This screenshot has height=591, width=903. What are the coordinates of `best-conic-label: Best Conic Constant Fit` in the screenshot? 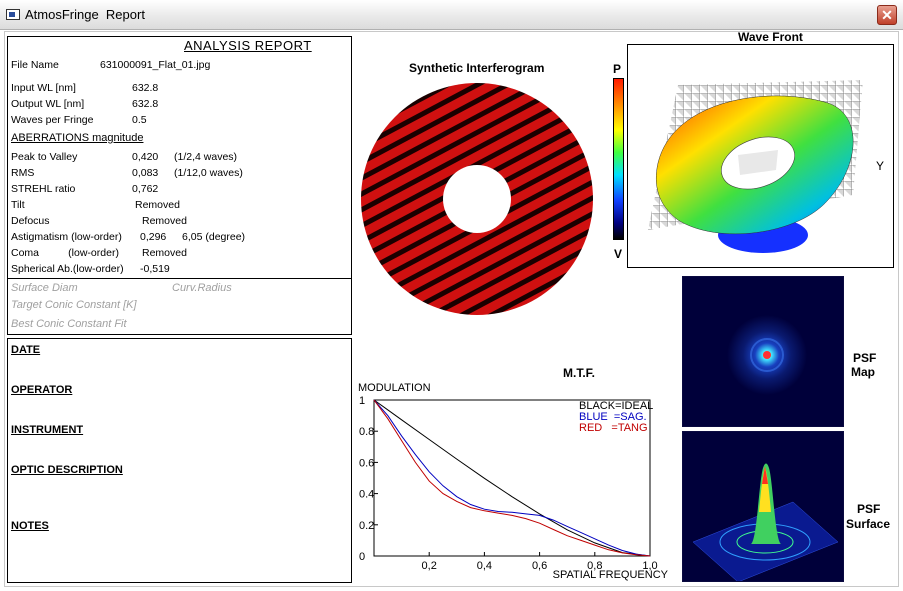 It's located at (69, 324).